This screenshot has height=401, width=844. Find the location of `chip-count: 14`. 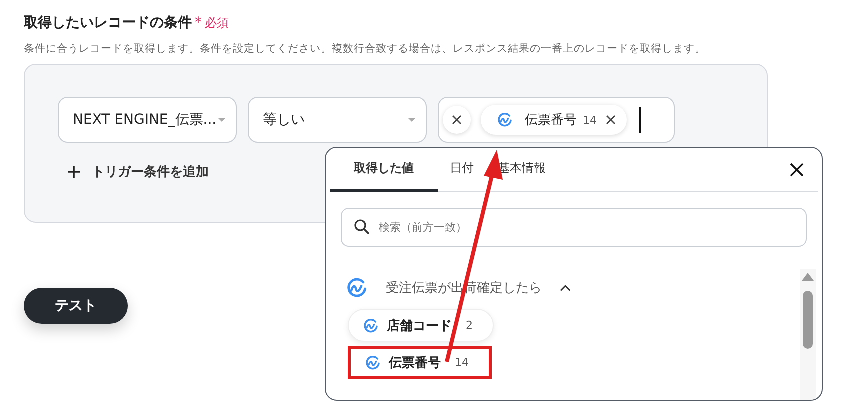

chip-count: 14 is located at coordinates (590, 120).